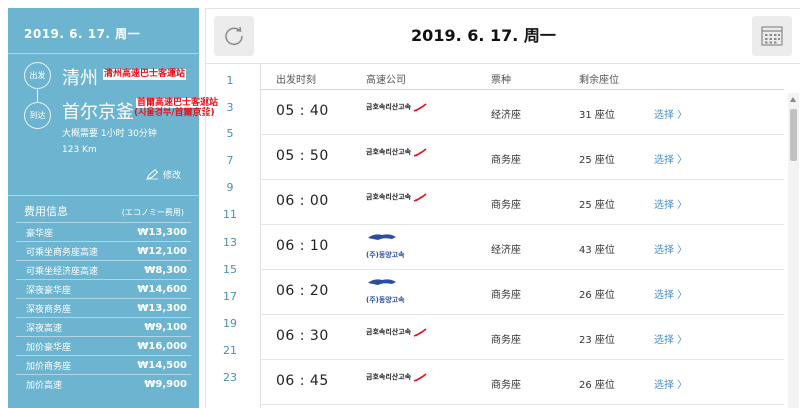 The image size is (800, 408). Describe the element at coordinates (162, 251) in the screenshot. I see `fee-price: ₩12,100` at that location.